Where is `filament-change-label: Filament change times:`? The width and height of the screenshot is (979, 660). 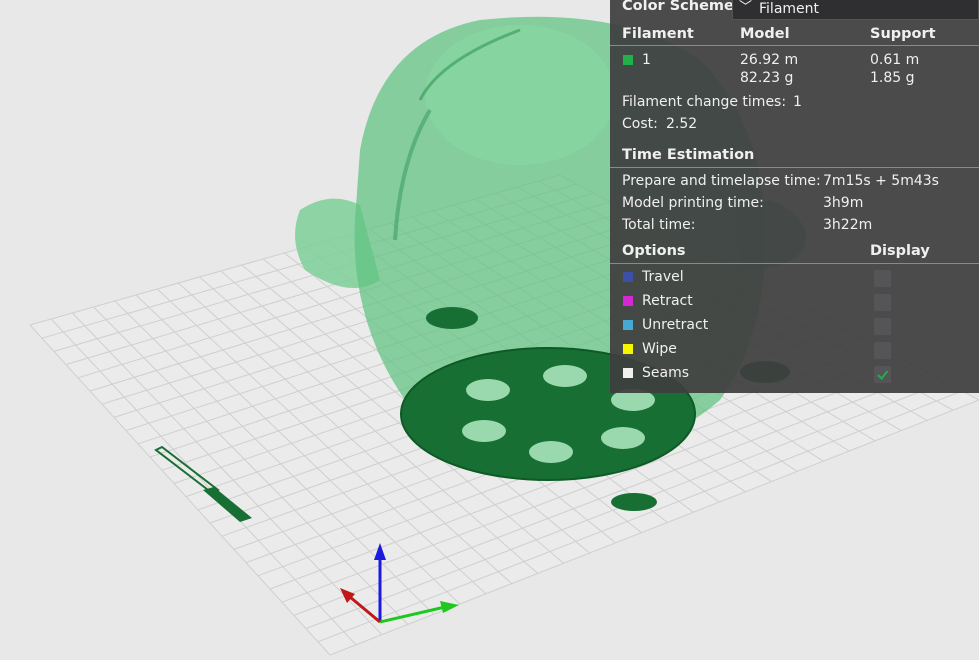
filament-change-label: Filament change times: is located at coordinates (704, 102).